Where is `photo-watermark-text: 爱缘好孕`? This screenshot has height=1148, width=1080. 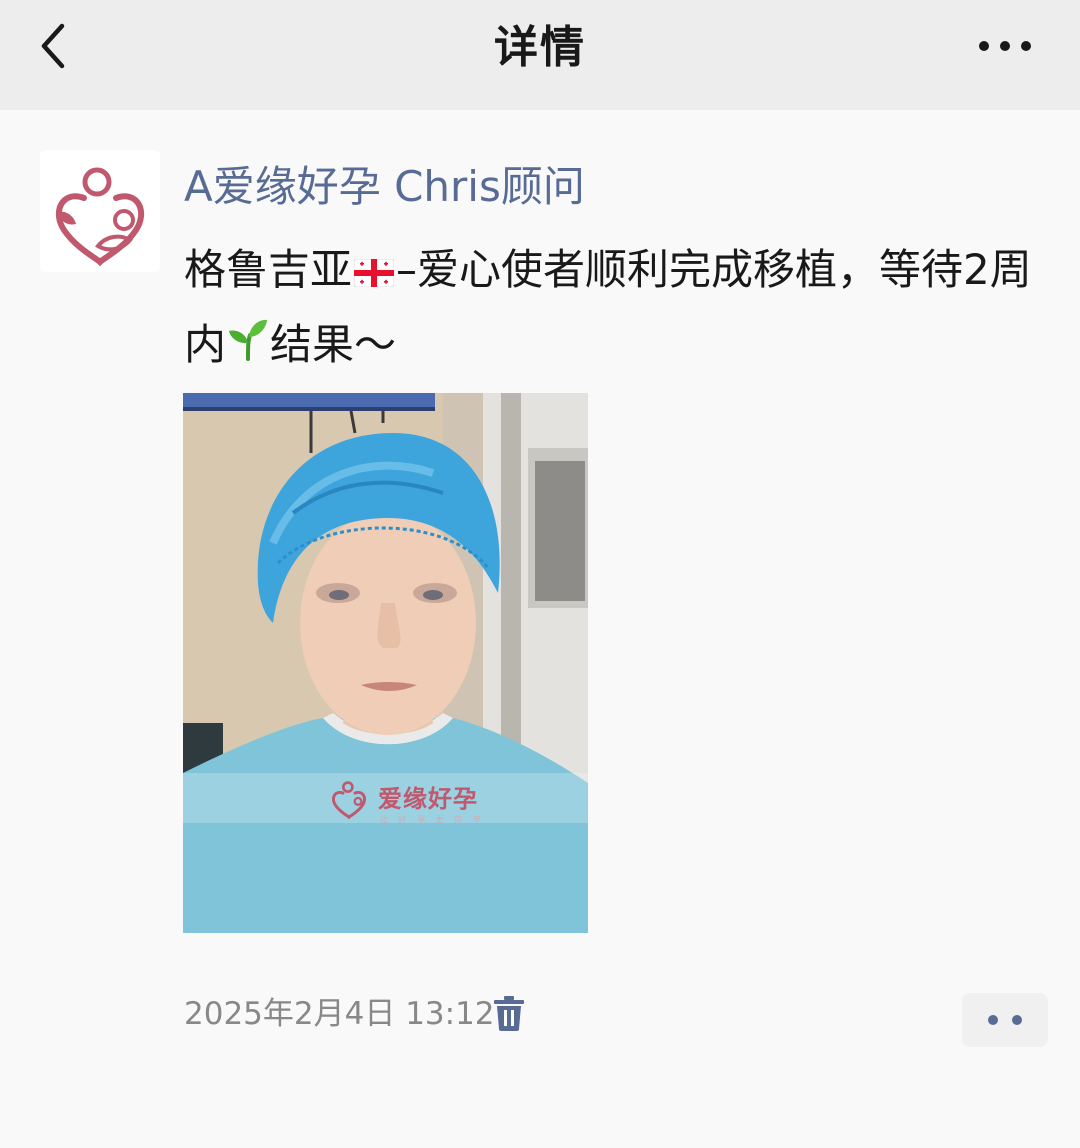 photo-watermark-text: 爱缘好孕 is located at coordinates (428, 799).